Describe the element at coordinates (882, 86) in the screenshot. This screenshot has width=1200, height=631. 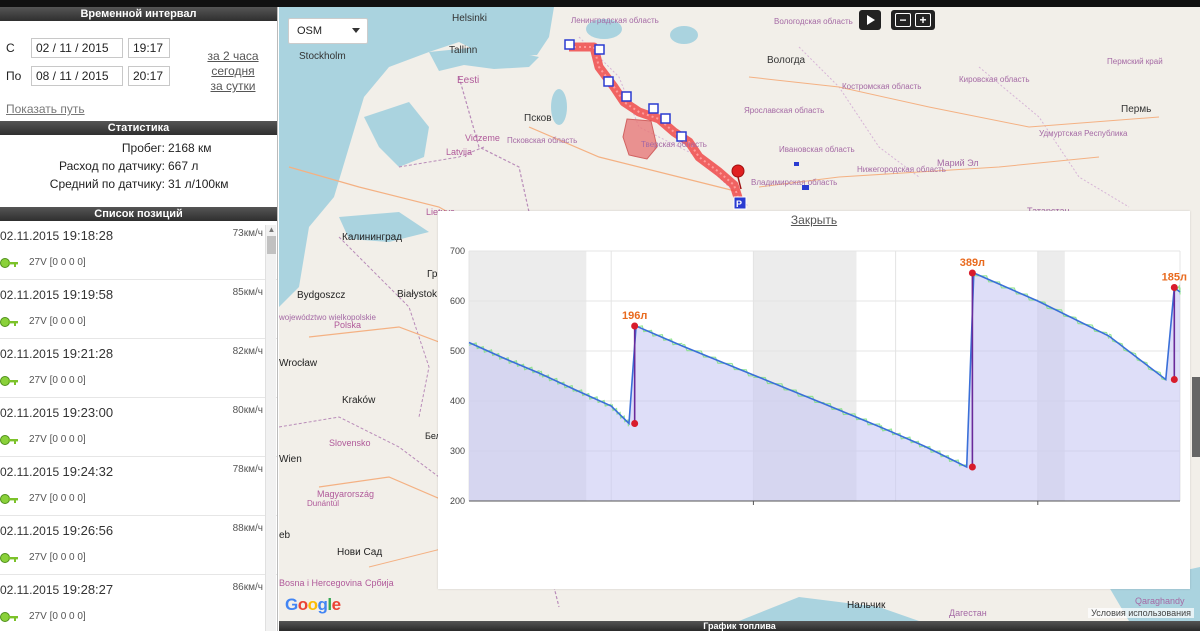
I see `map-label-kostroma-obl: Костромская область` at that location.